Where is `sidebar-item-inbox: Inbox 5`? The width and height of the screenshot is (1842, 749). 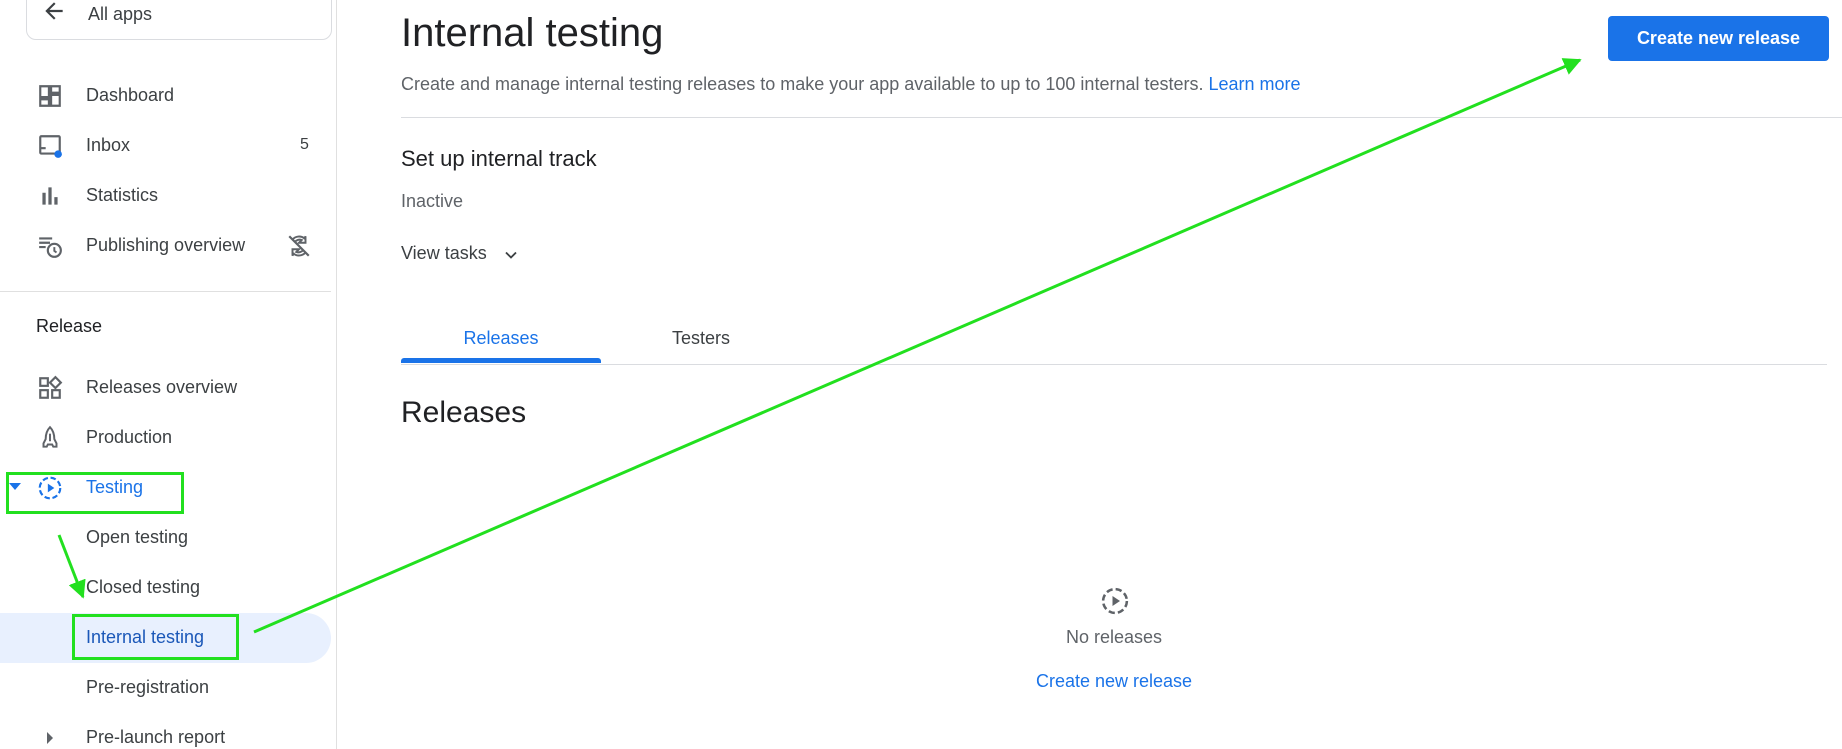 sidebar-item-inbox: Inbox 5 is located at coordinates (165, 146).